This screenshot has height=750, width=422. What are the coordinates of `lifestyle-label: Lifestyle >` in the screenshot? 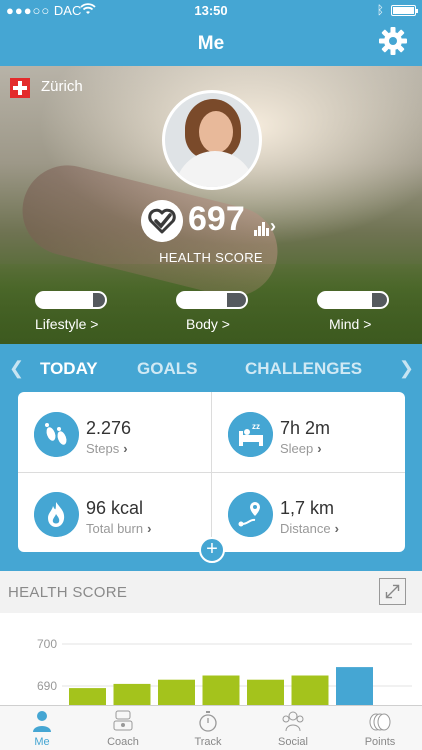 It's located at (67, 324).